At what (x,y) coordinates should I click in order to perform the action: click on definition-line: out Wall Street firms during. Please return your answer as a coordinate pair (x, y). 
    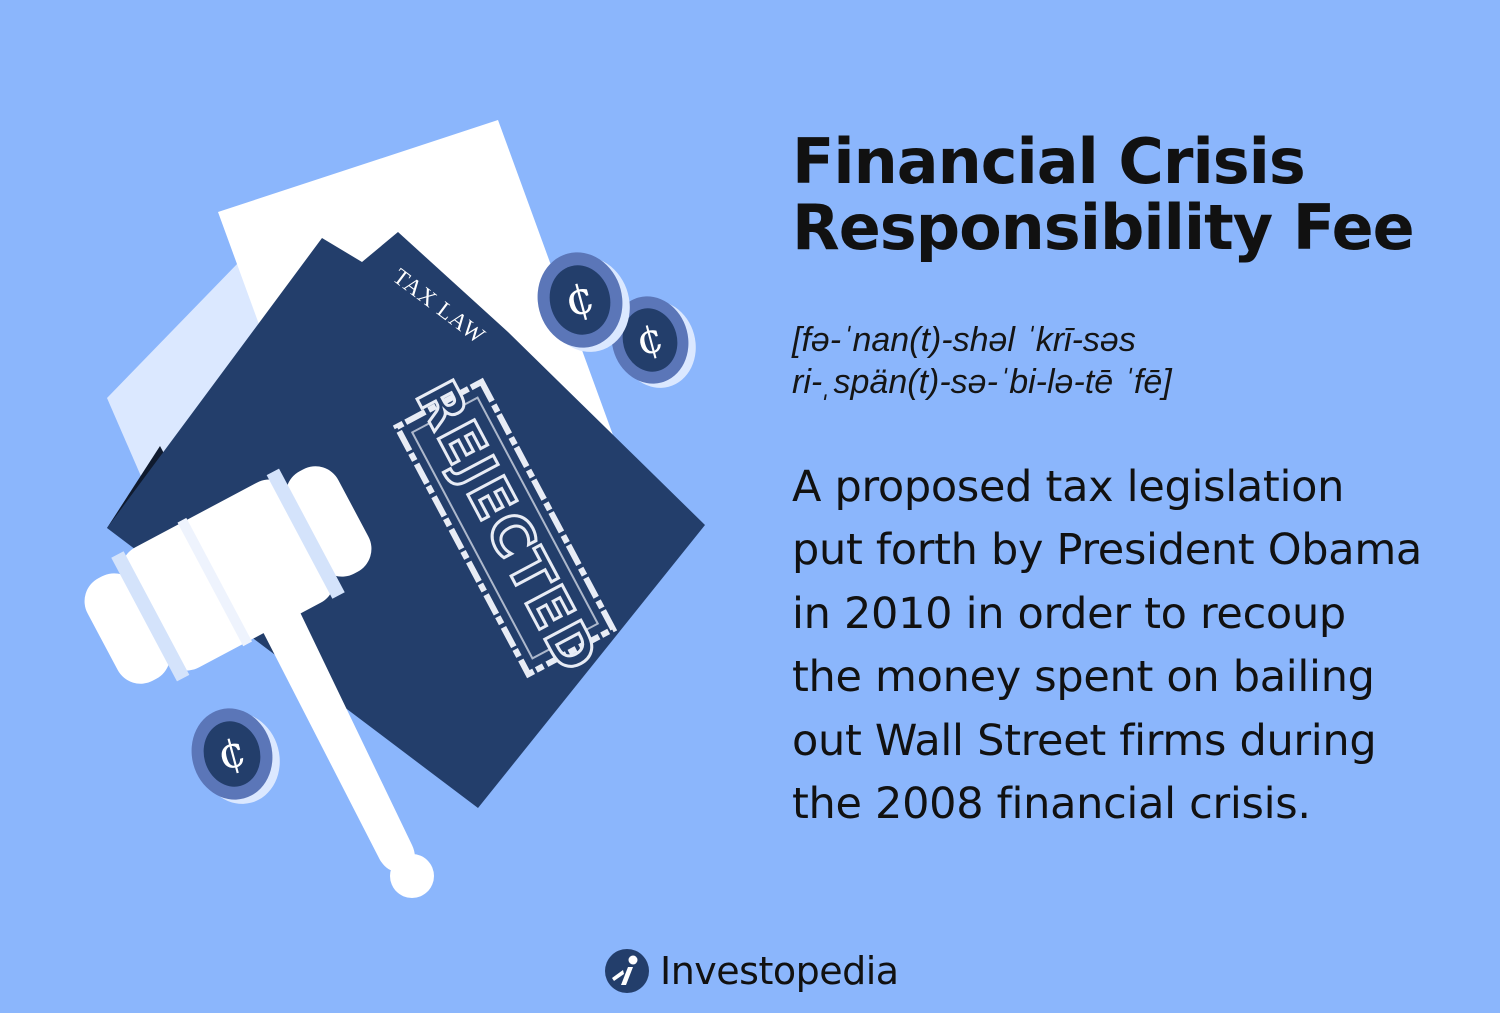
    Looking at the image, I should click on (1084, 740).